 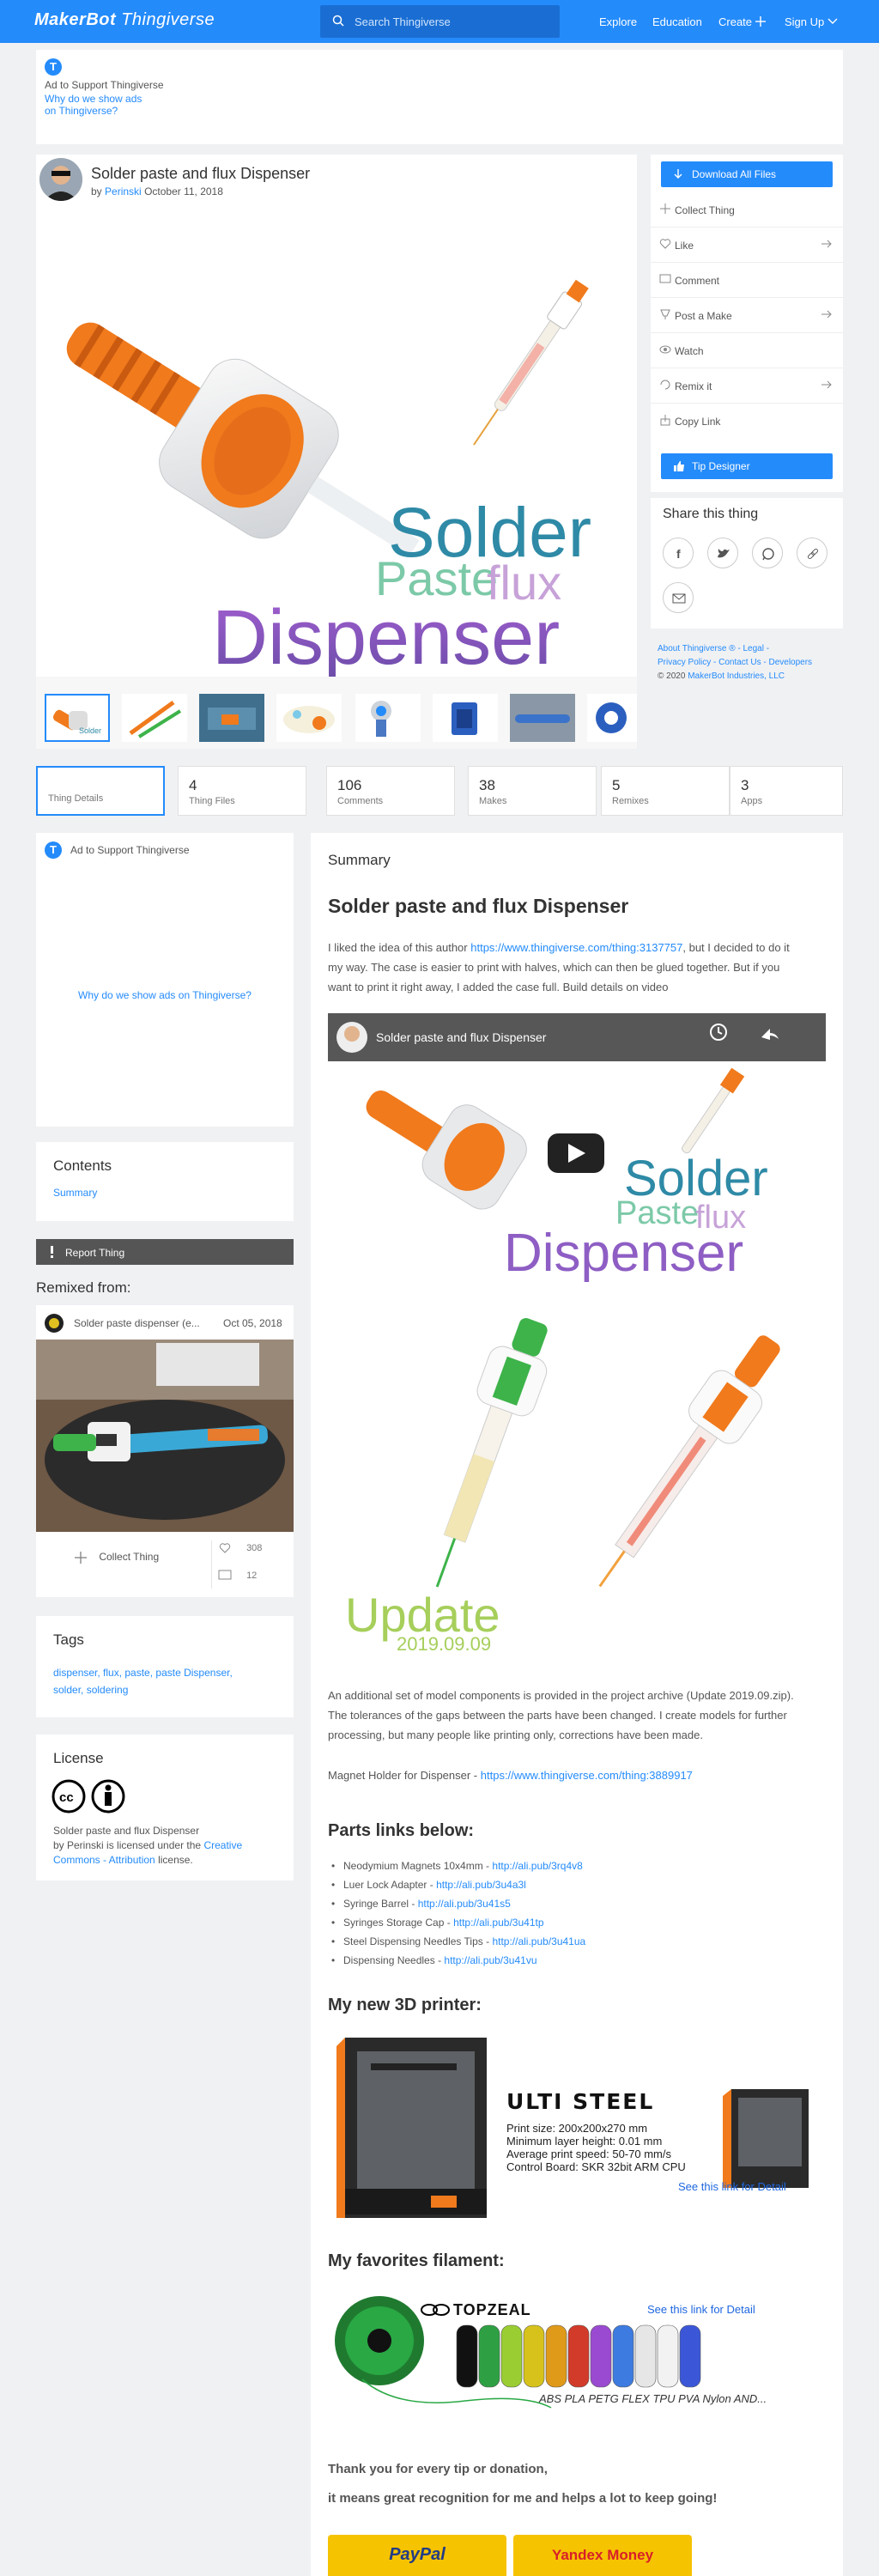 I want to click on collect-thing-button: Collect Thing, so click(x=747, y=210).